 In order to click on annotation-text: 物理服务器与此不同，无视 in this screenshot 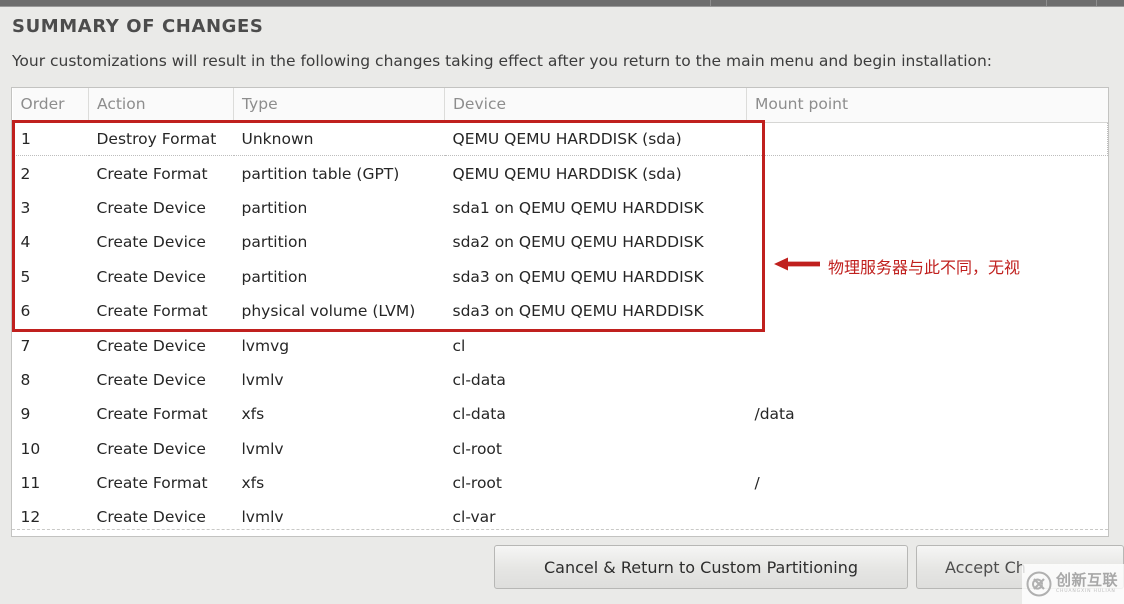, I will do `click(924, 267)`.